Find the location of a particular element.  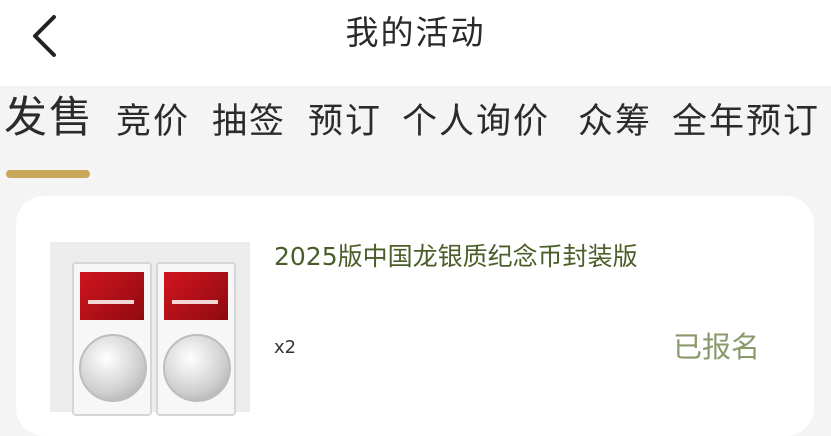

tab-lottery: 抽签 is located at coordinates (249, 122).